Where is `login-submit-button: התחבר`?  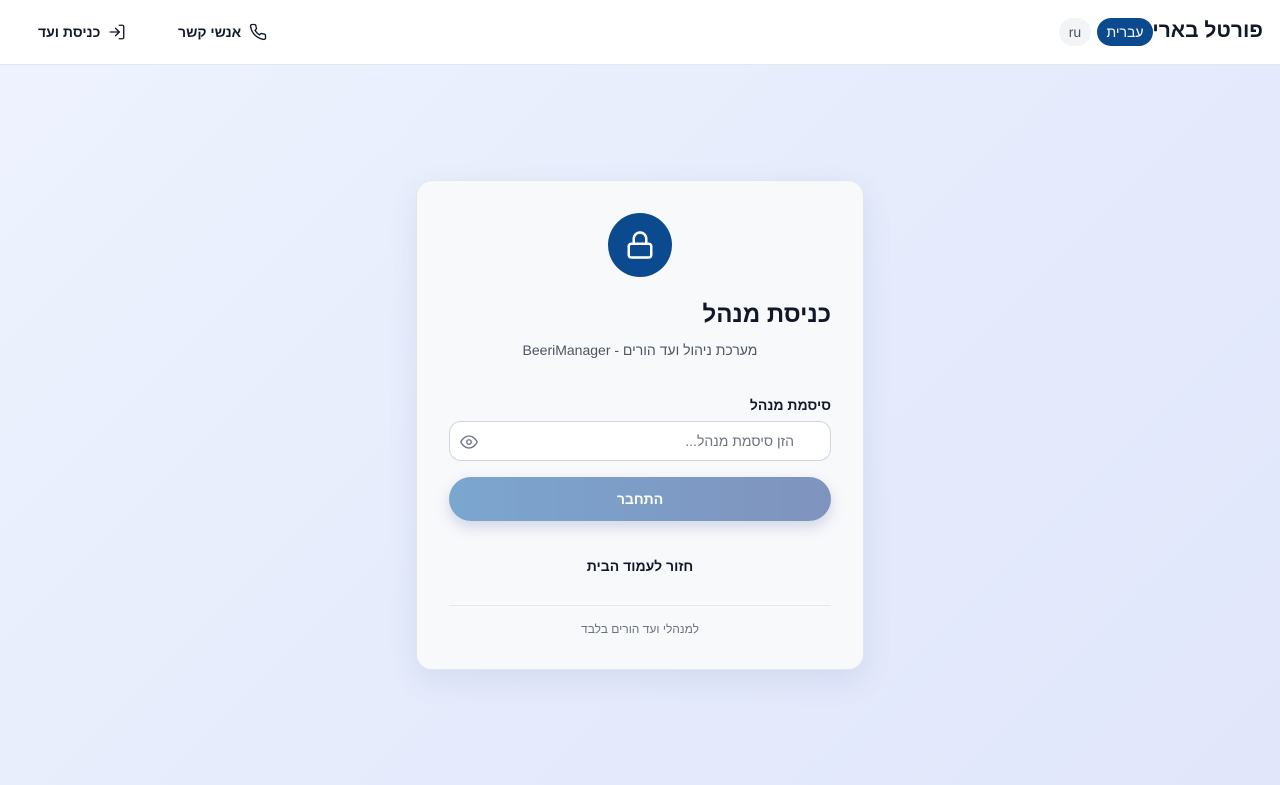
login-submit-button: התחבר is located at coordinates (640, 499).